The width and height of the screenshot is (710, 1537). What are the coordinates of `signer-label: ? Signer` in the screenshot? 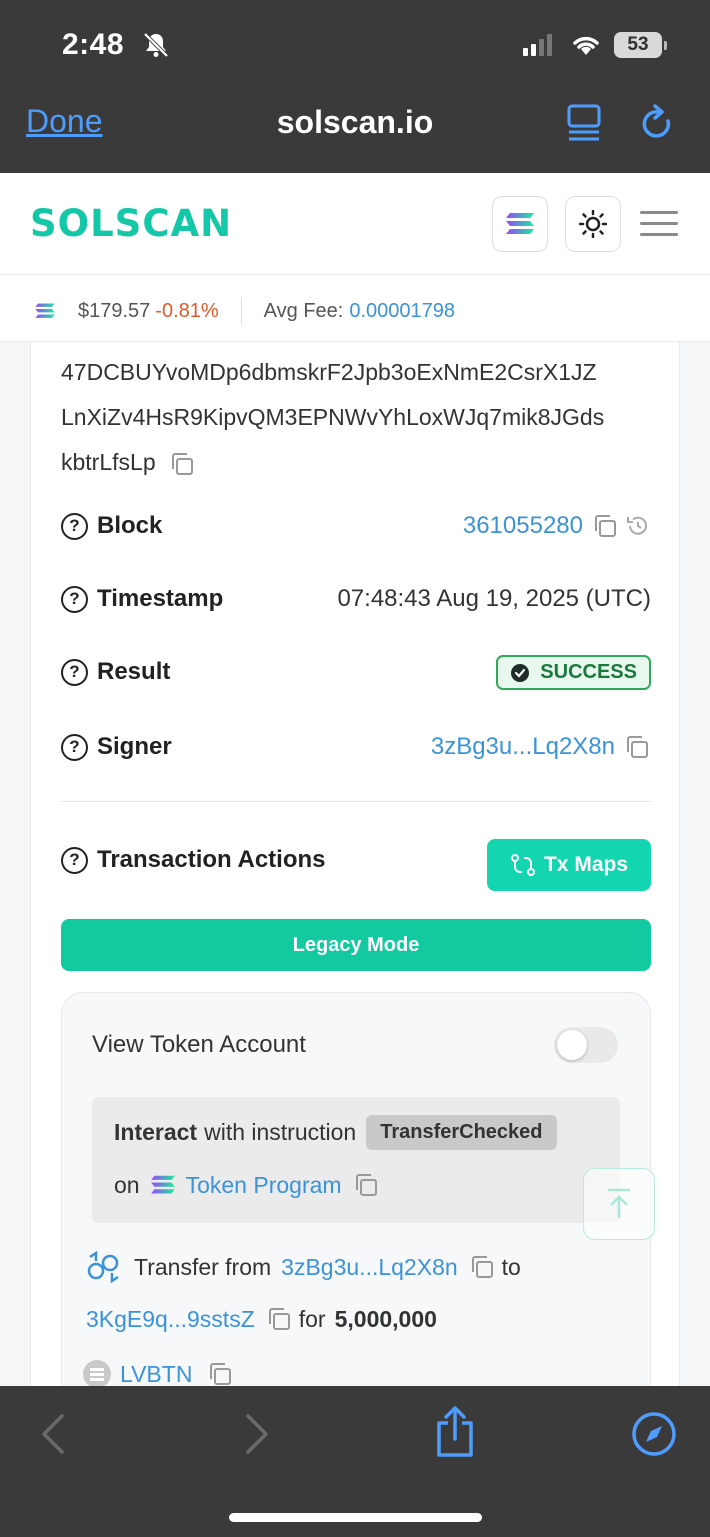 It's located at (116, 747).